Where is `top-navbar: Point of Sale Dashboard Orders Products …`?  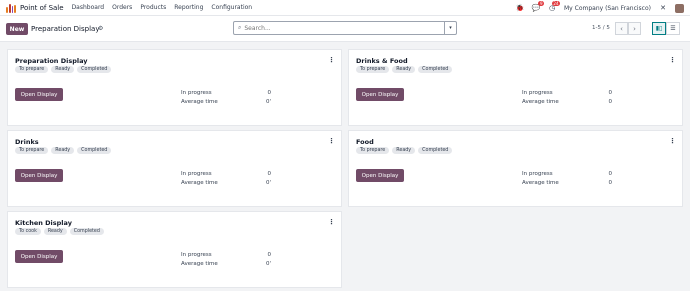 top-navbar: Point of Sale Dashboard Orders Products … is located at coordinates (345, 8).